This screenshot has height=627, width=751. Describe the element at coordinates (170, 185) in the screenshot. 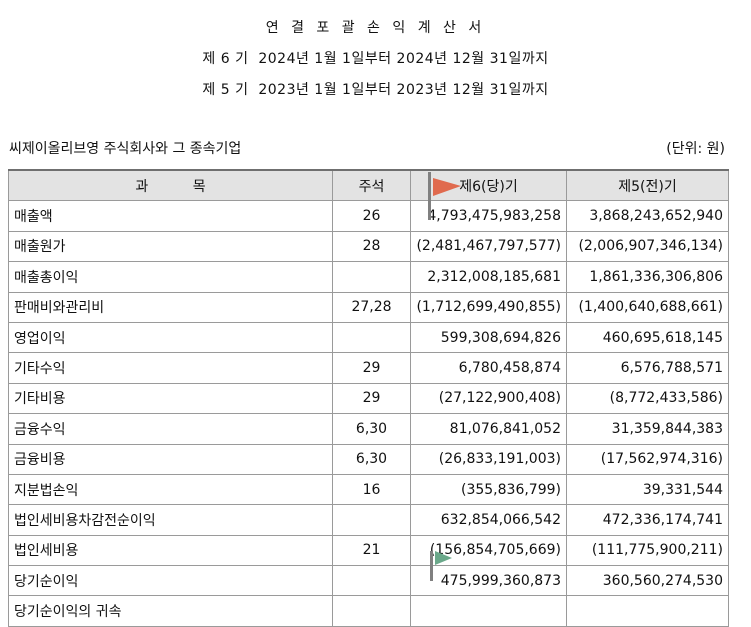

I see `header-item: 과 목` at that location.